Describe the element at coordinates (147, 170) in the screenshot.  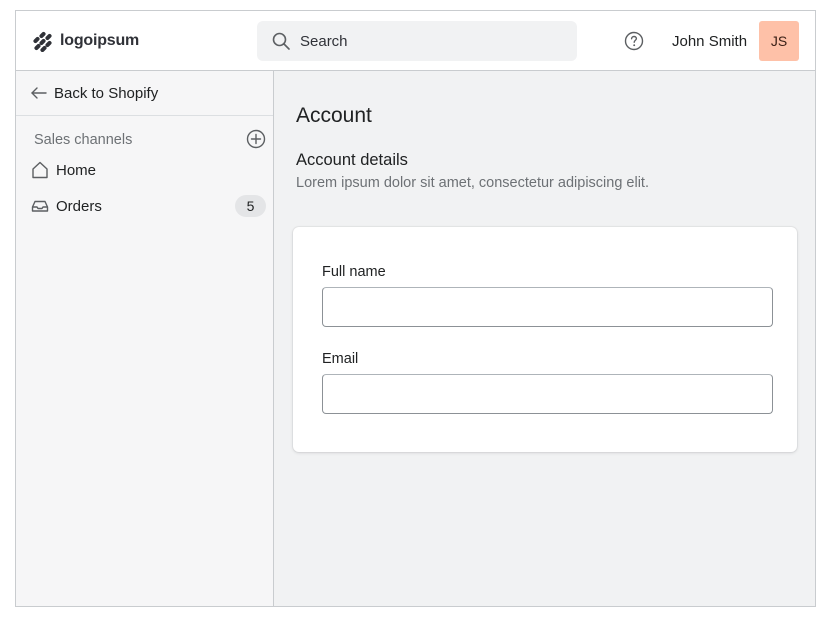
I see `sidebar-item-home: Home` at that location.